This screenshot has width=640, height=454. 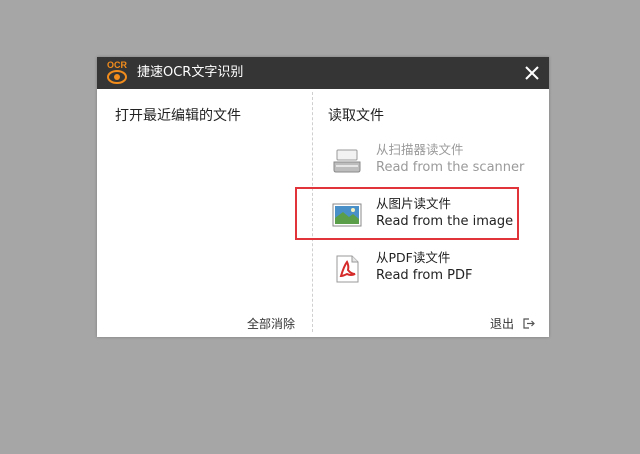 What do you see at coordinates (420, 149) in the screenshot?
I see `scanner-label-zh: 从扫描器读文件` at bounding box center [420, 149].